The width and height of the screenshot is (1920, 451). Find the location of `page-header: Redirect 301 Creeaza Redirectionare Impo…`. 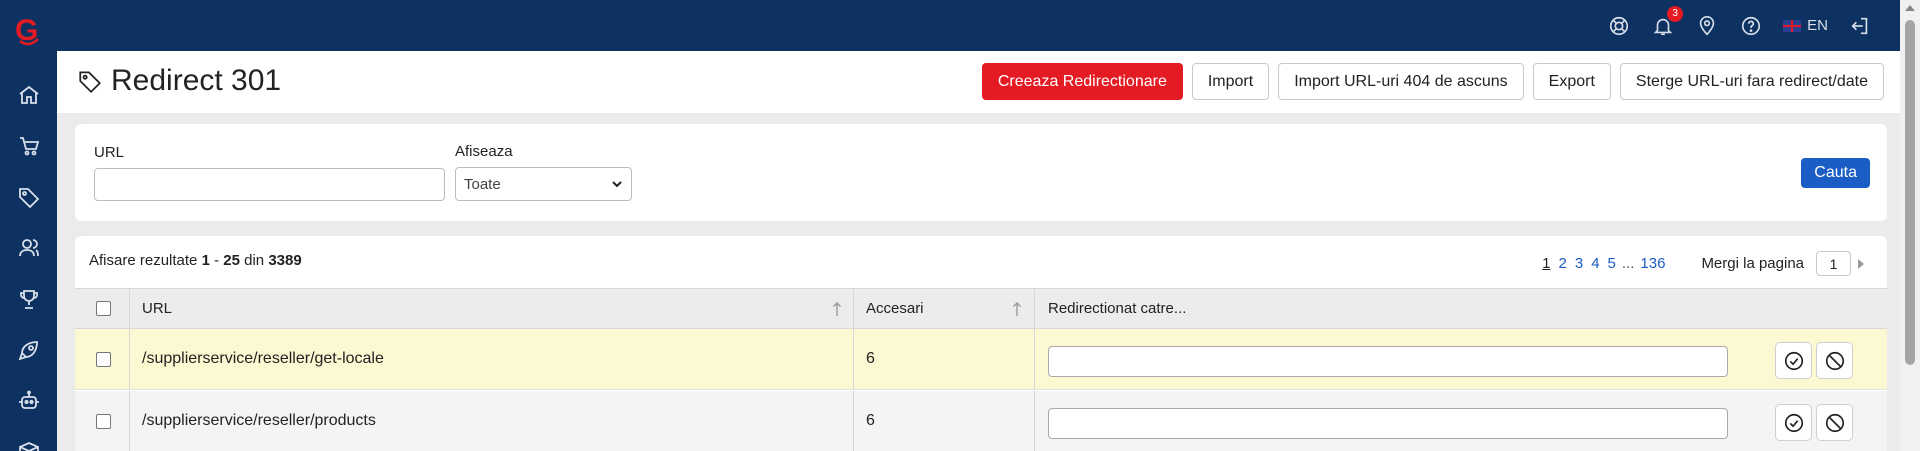

page-header: Redirect 301 Creeaza Redirectionare Impo… is located at coordinates (978, 82).